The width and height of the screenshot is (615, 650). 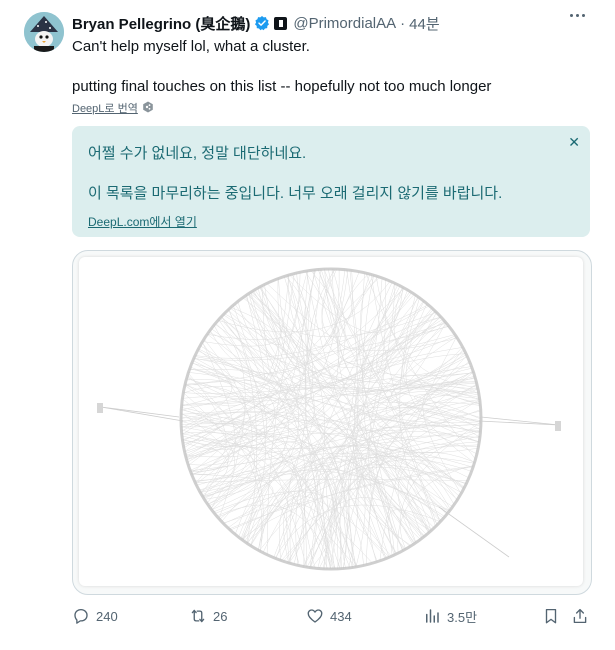 What do you see at coordinates (329, 616) in the screenshot?
I see `like-button: 434` at bounding box center [329, 616].